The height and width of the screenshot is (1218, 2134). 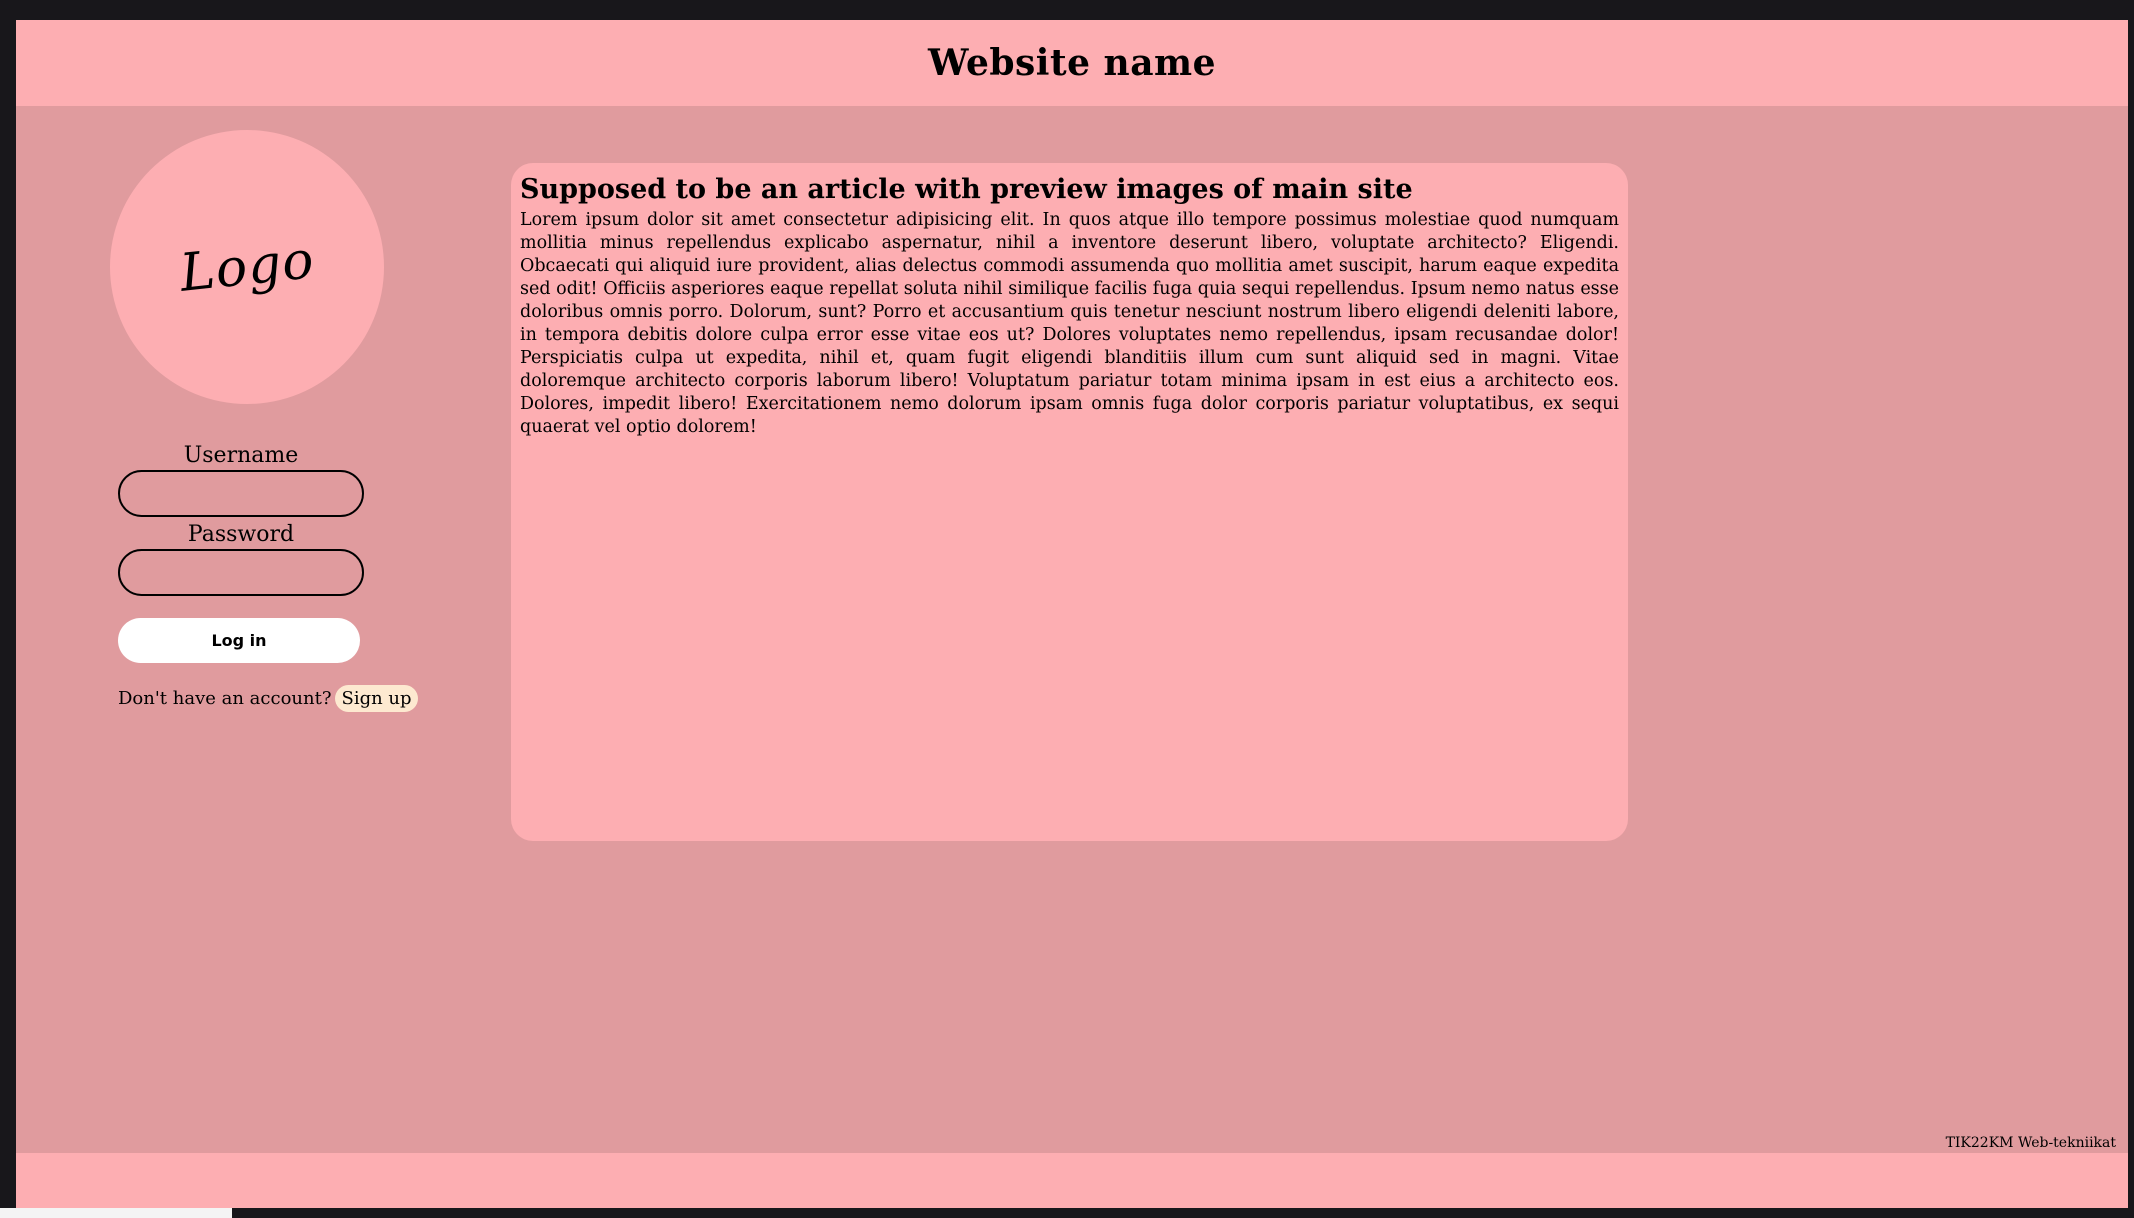 I want to click on signup-link: Sign up, so click(x=376, y=698).